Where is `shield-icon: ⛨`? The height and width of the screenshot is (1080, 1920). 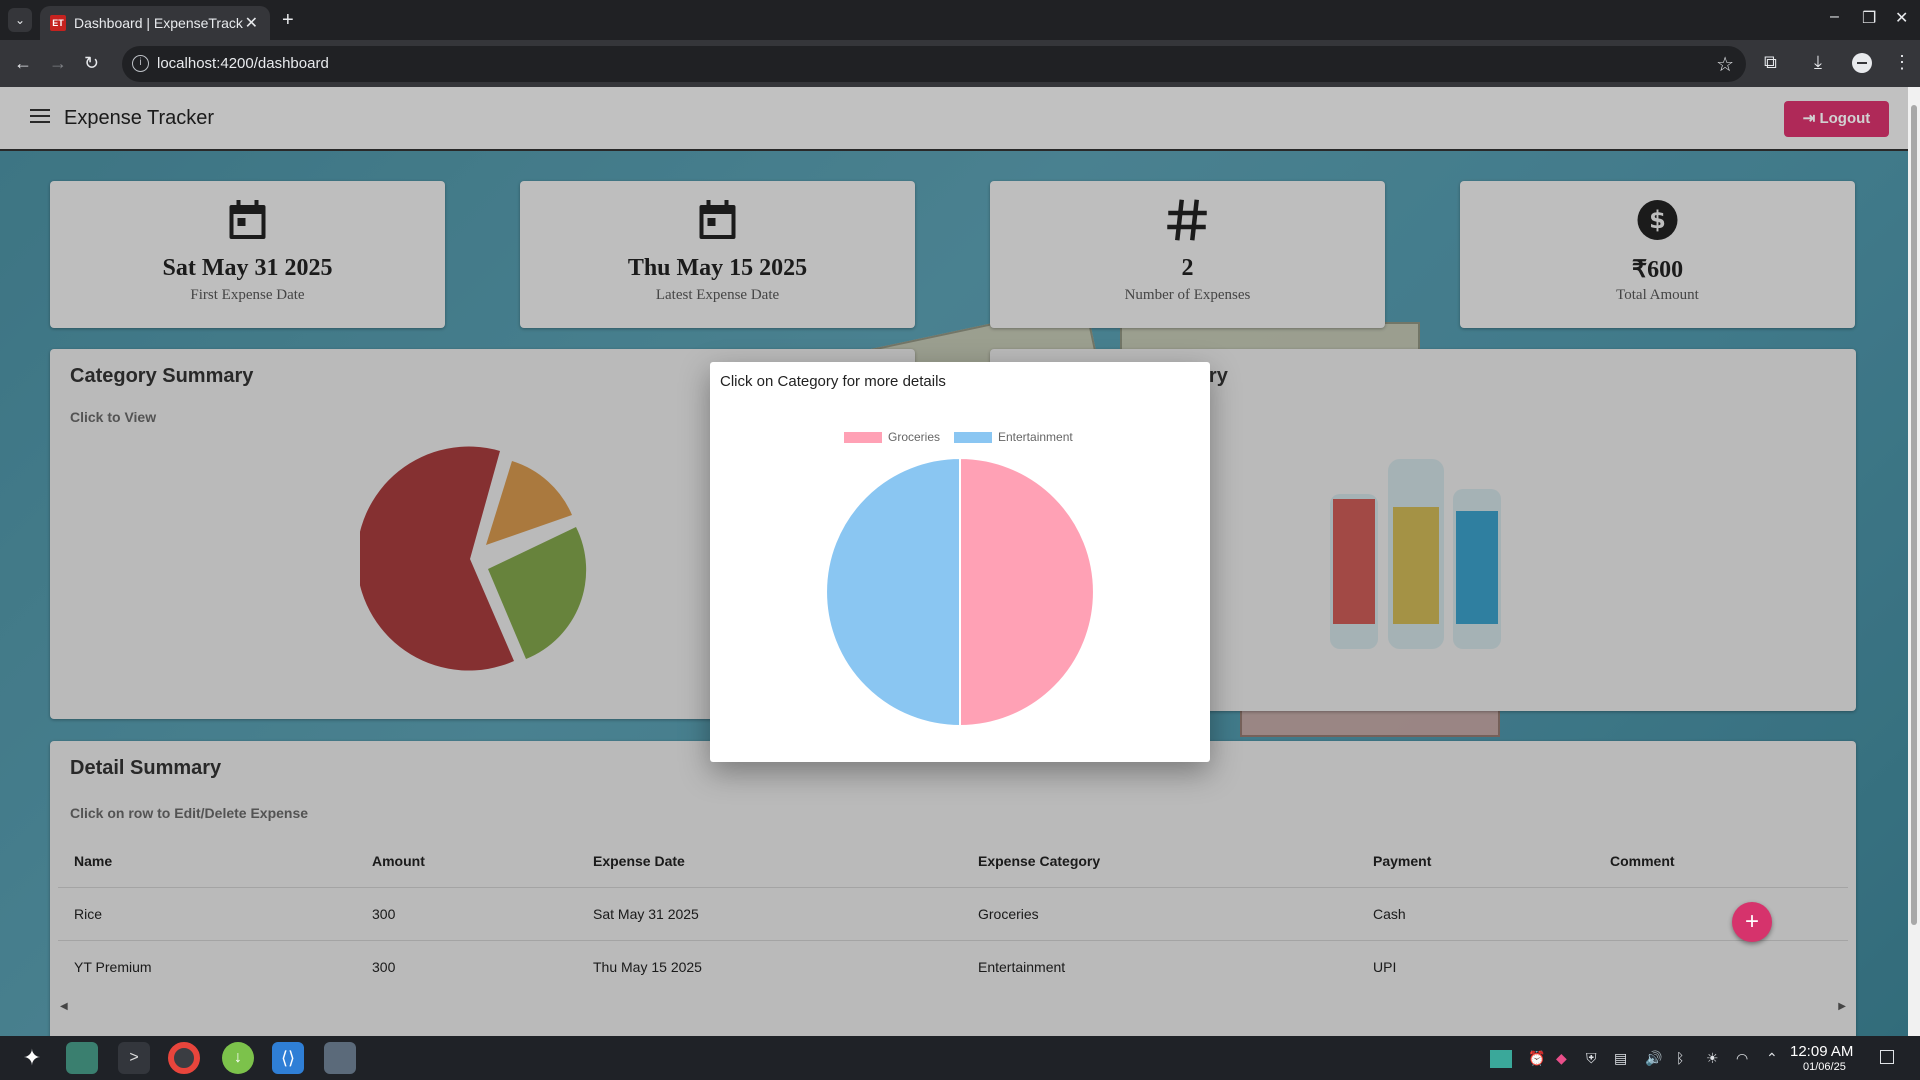
shield-icon: ⛨ is located at coordinates (1591, 1058).